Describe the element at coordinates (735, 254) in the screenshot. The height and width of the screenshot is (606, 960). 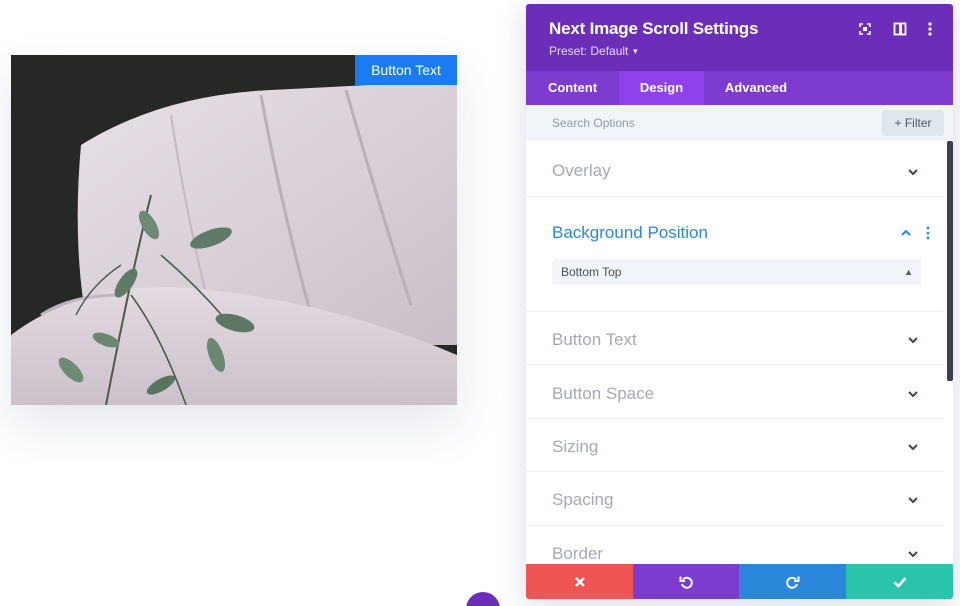
I see `section-background-position: Background Position` at that location.